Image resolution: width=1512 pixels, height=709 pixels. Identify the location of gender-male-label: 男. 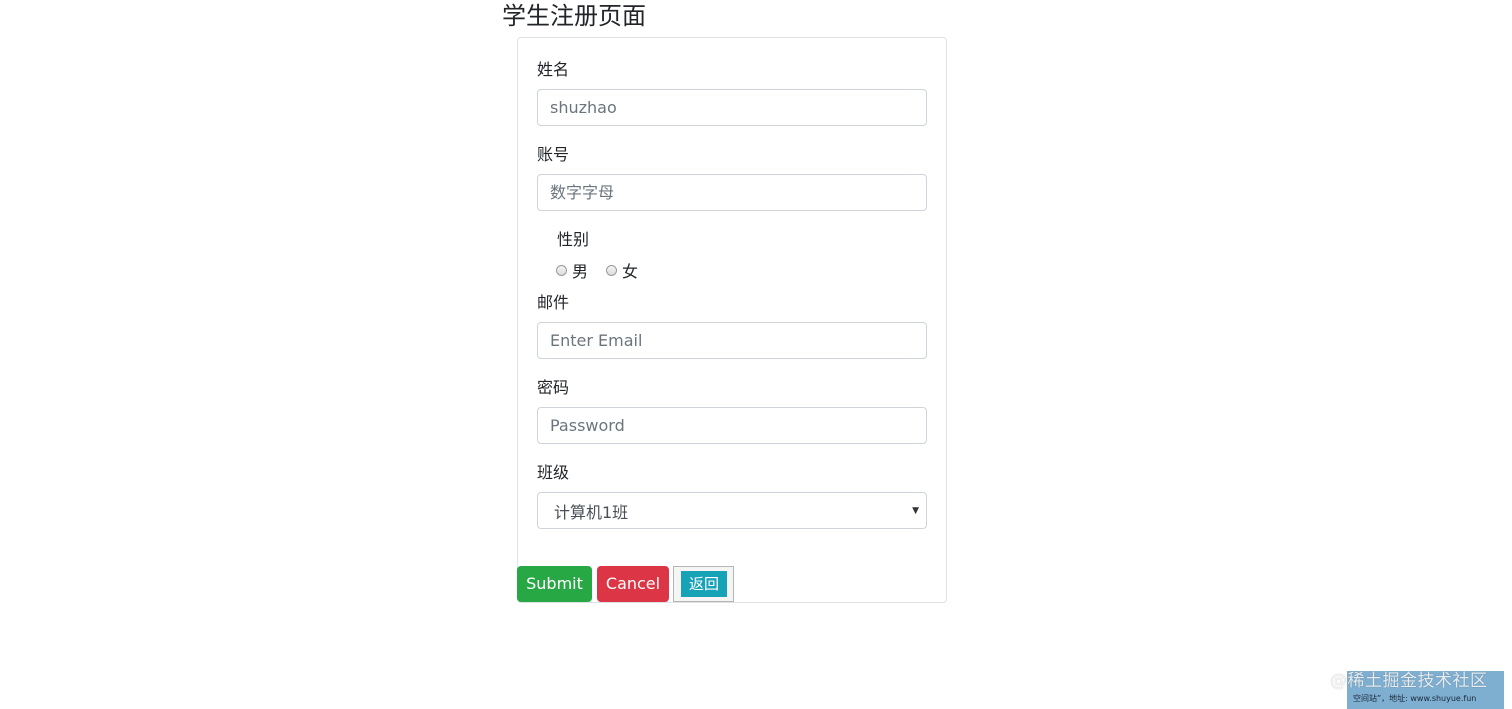
(580, 271).